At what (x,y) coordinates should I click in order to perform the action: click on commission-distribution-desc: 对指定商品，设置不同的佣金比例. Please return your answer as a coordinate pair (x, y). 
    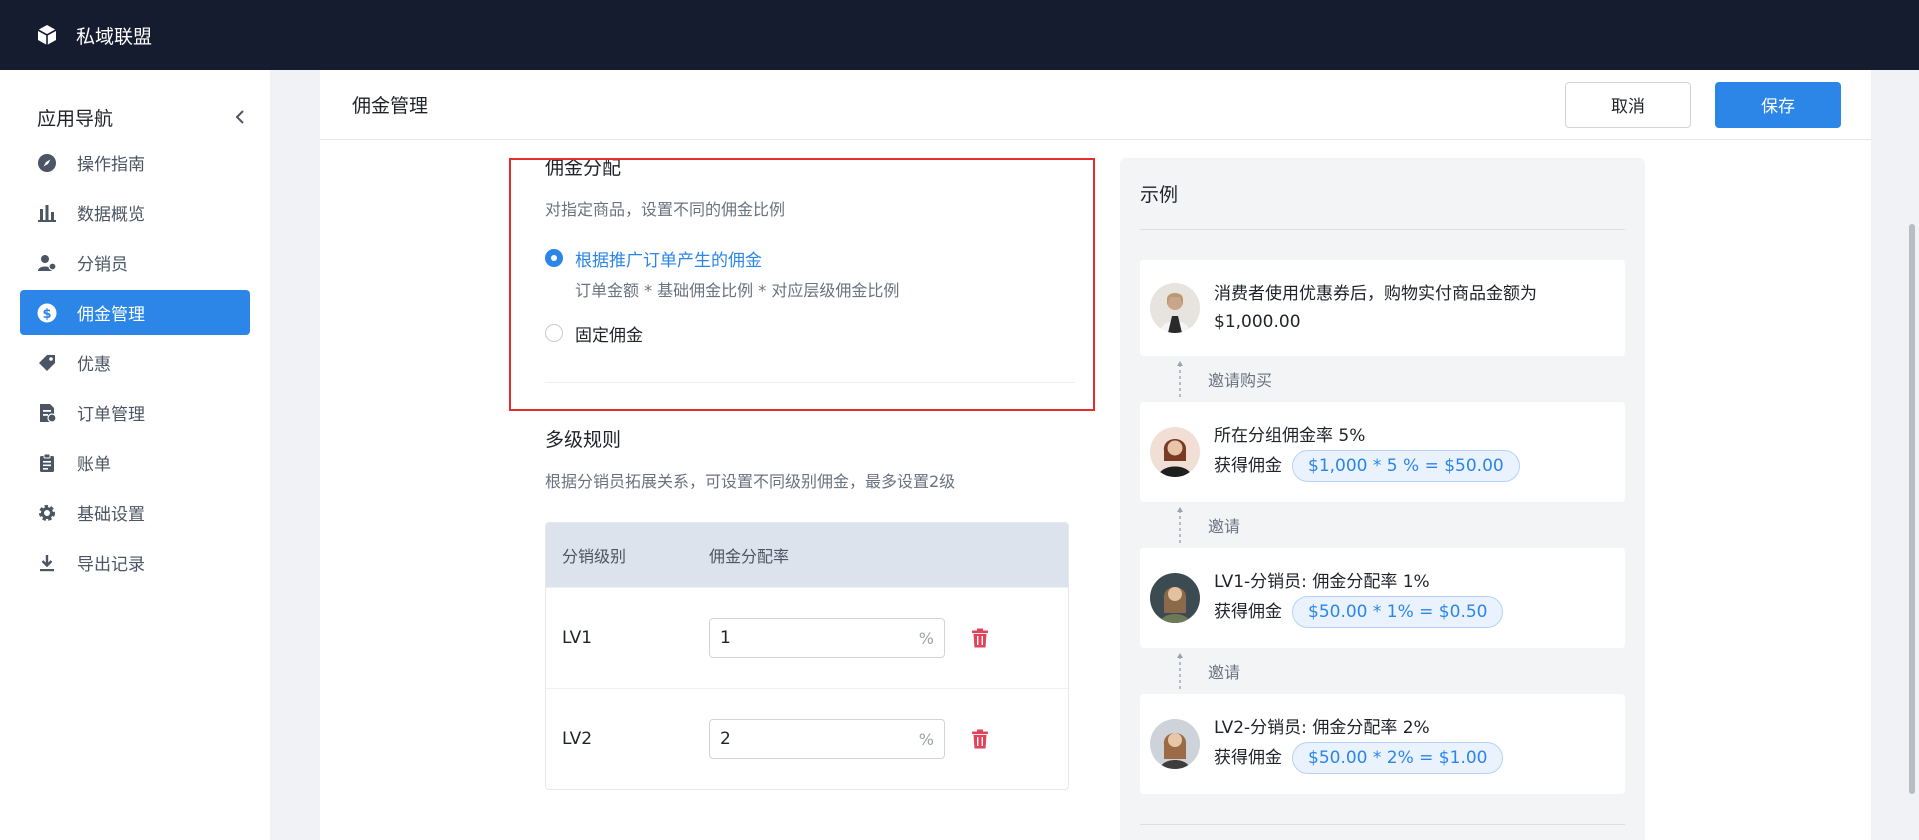
    Looking at the image, I should click on (665, 209).